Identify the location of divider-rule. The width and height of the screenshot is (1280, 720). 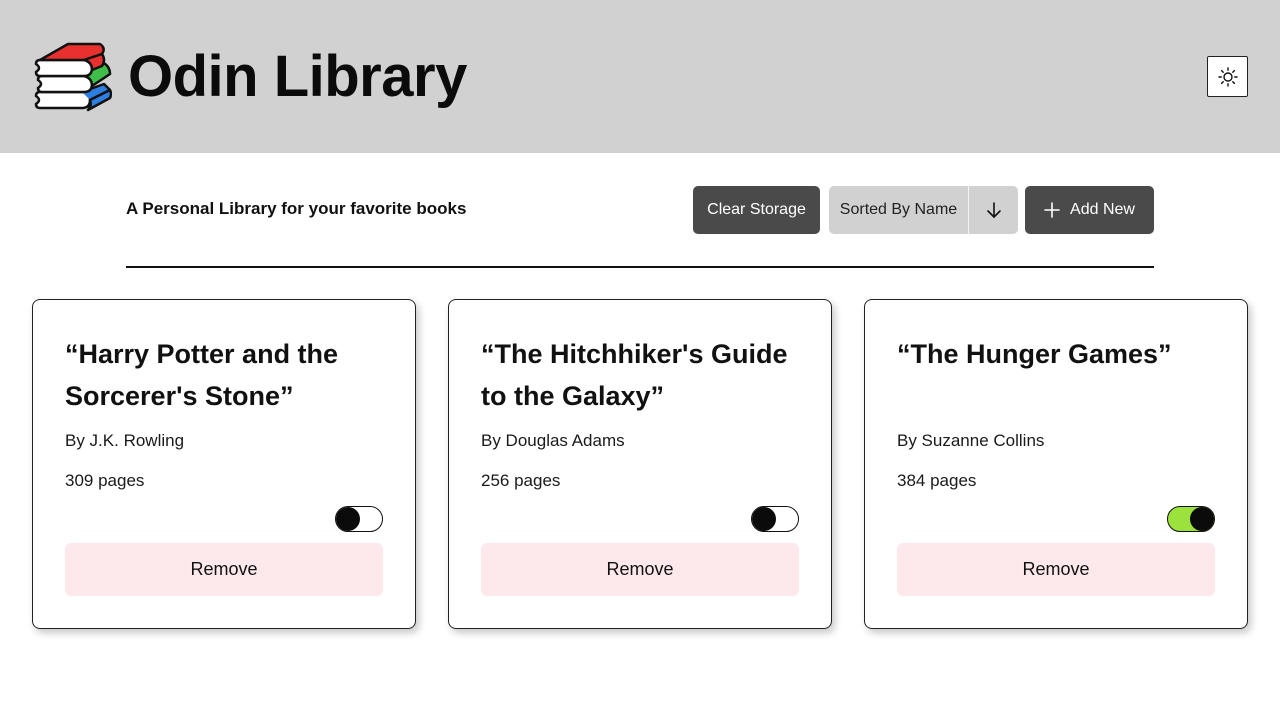
(640, 267).